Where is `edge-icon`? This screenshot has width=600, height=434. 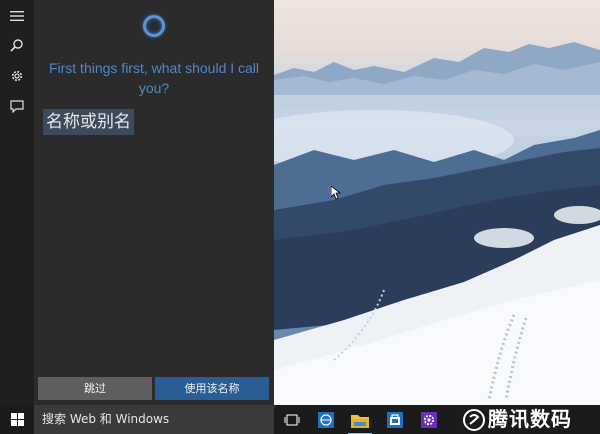
edge-icon is located at coordinates (326, 420).